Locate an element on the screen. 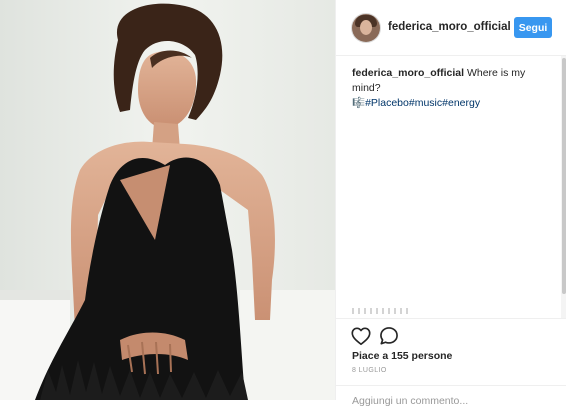 The image size is (566, 415). post-date: 8 LUGLIO is located at coordinates (369, 370).